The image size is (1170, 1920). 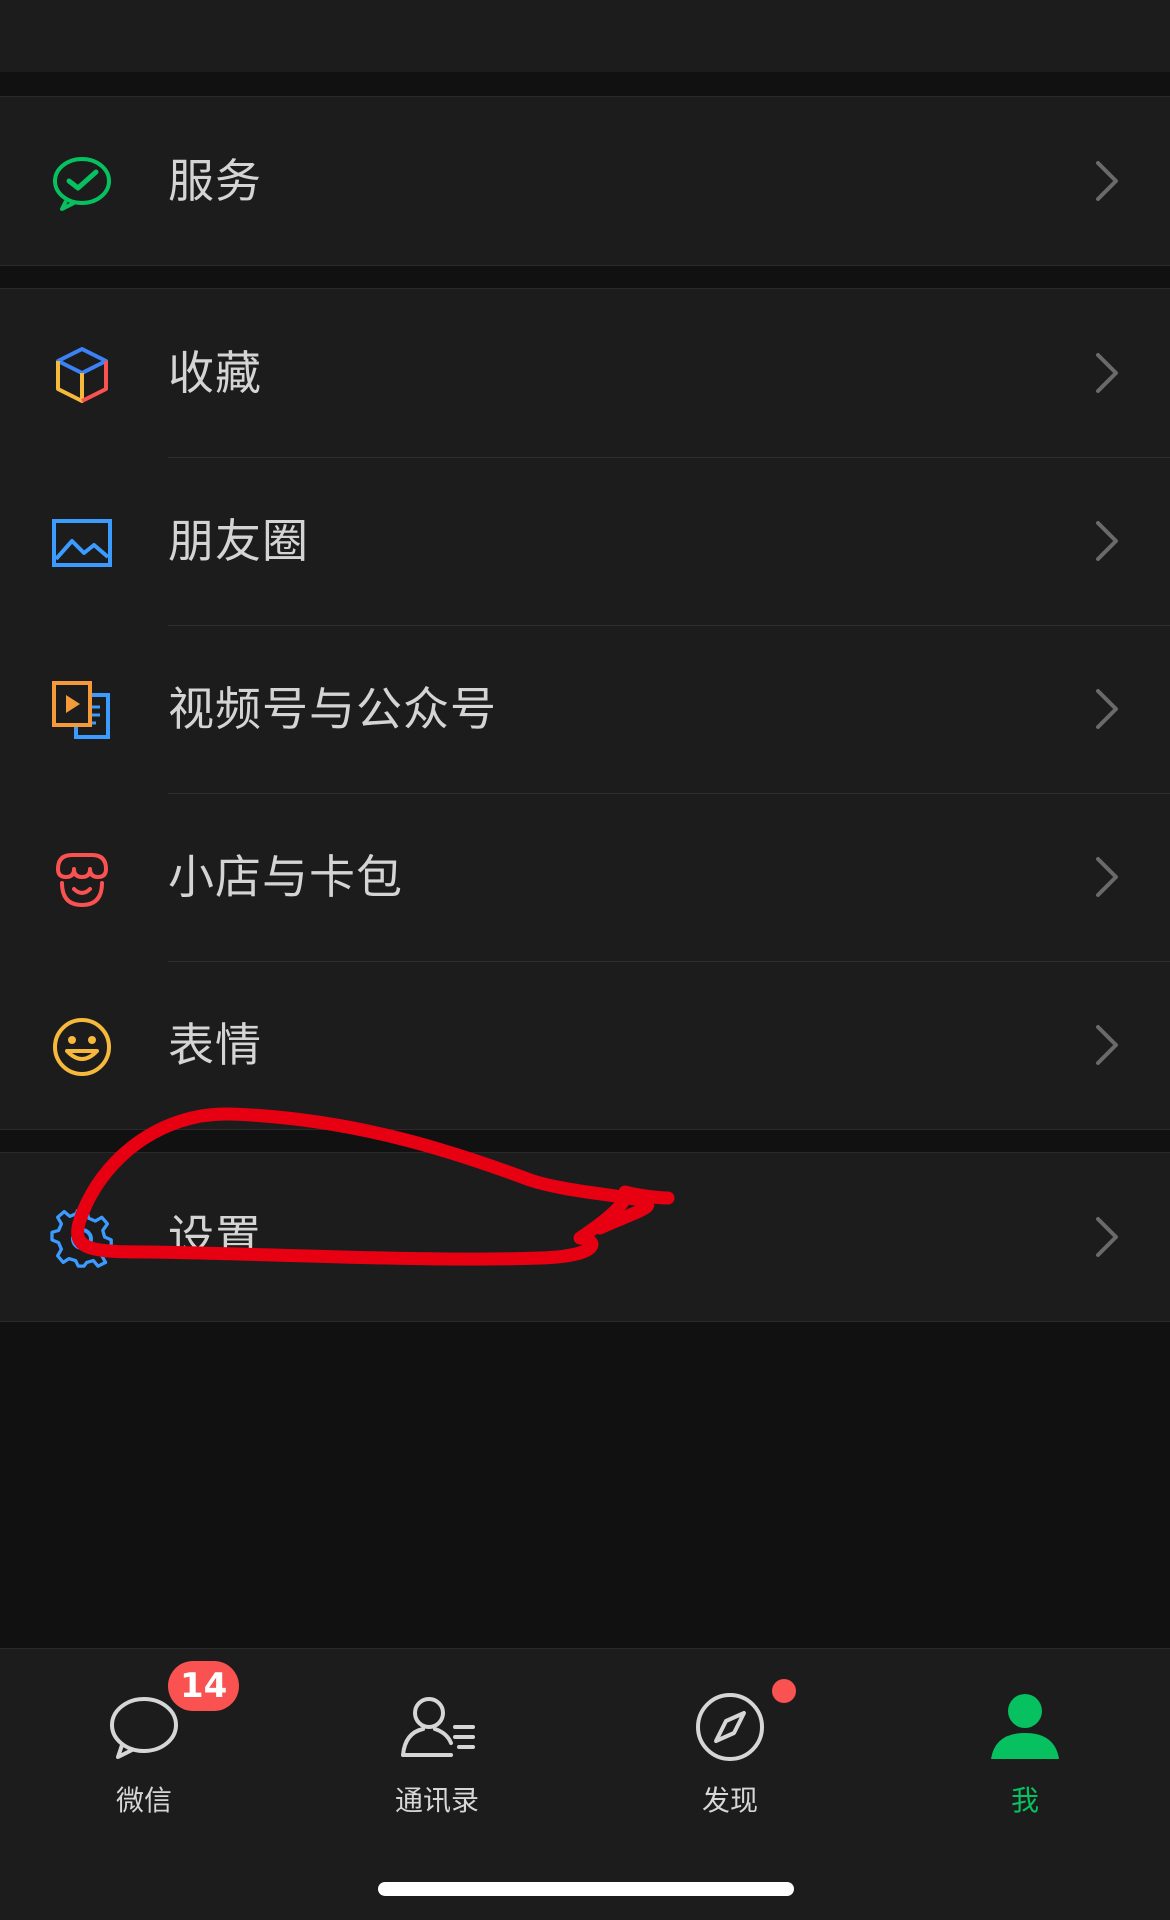 I want to click on cube-icon, so click(x=82, y=375).